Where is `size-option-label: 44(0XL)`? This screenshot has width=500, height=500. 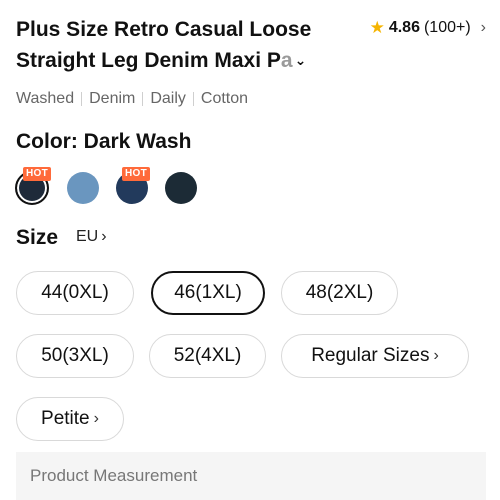
size-option-label: 44(0XL) is located at coordinates (75, 292).